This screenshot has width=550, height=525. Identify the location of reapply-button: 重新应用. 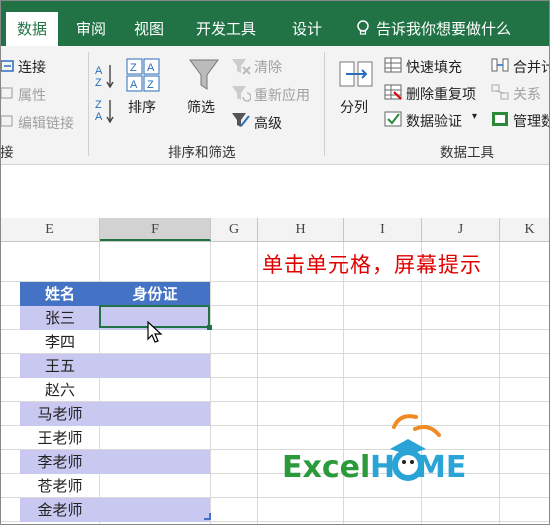
(282, 95).